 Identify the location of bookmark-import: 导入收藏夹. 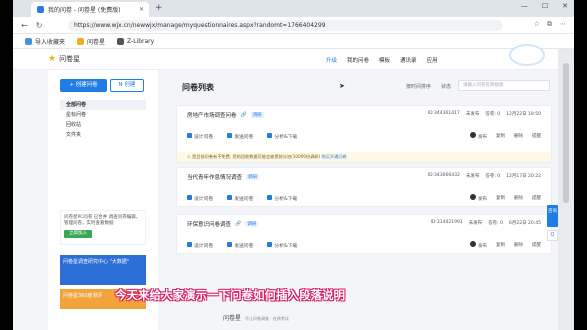
(45, 41).